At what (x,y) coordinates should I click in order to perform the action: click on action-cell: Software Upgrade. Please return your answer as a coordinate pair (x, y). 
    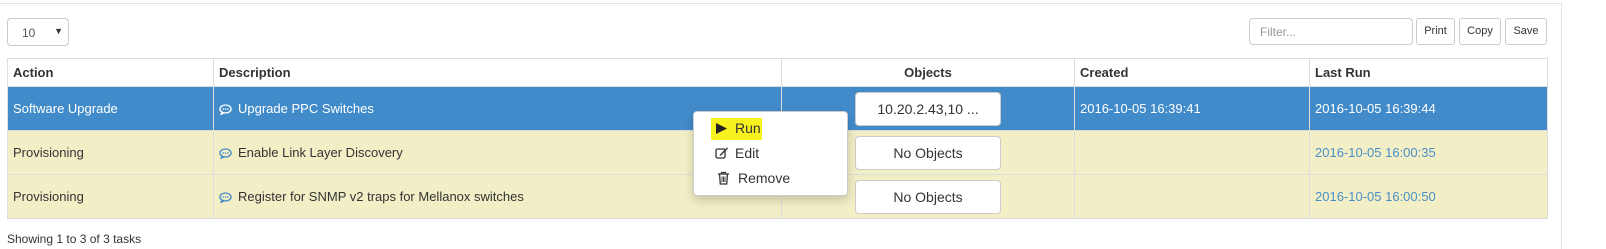
    Looking at the image, I should click on (110, 108).